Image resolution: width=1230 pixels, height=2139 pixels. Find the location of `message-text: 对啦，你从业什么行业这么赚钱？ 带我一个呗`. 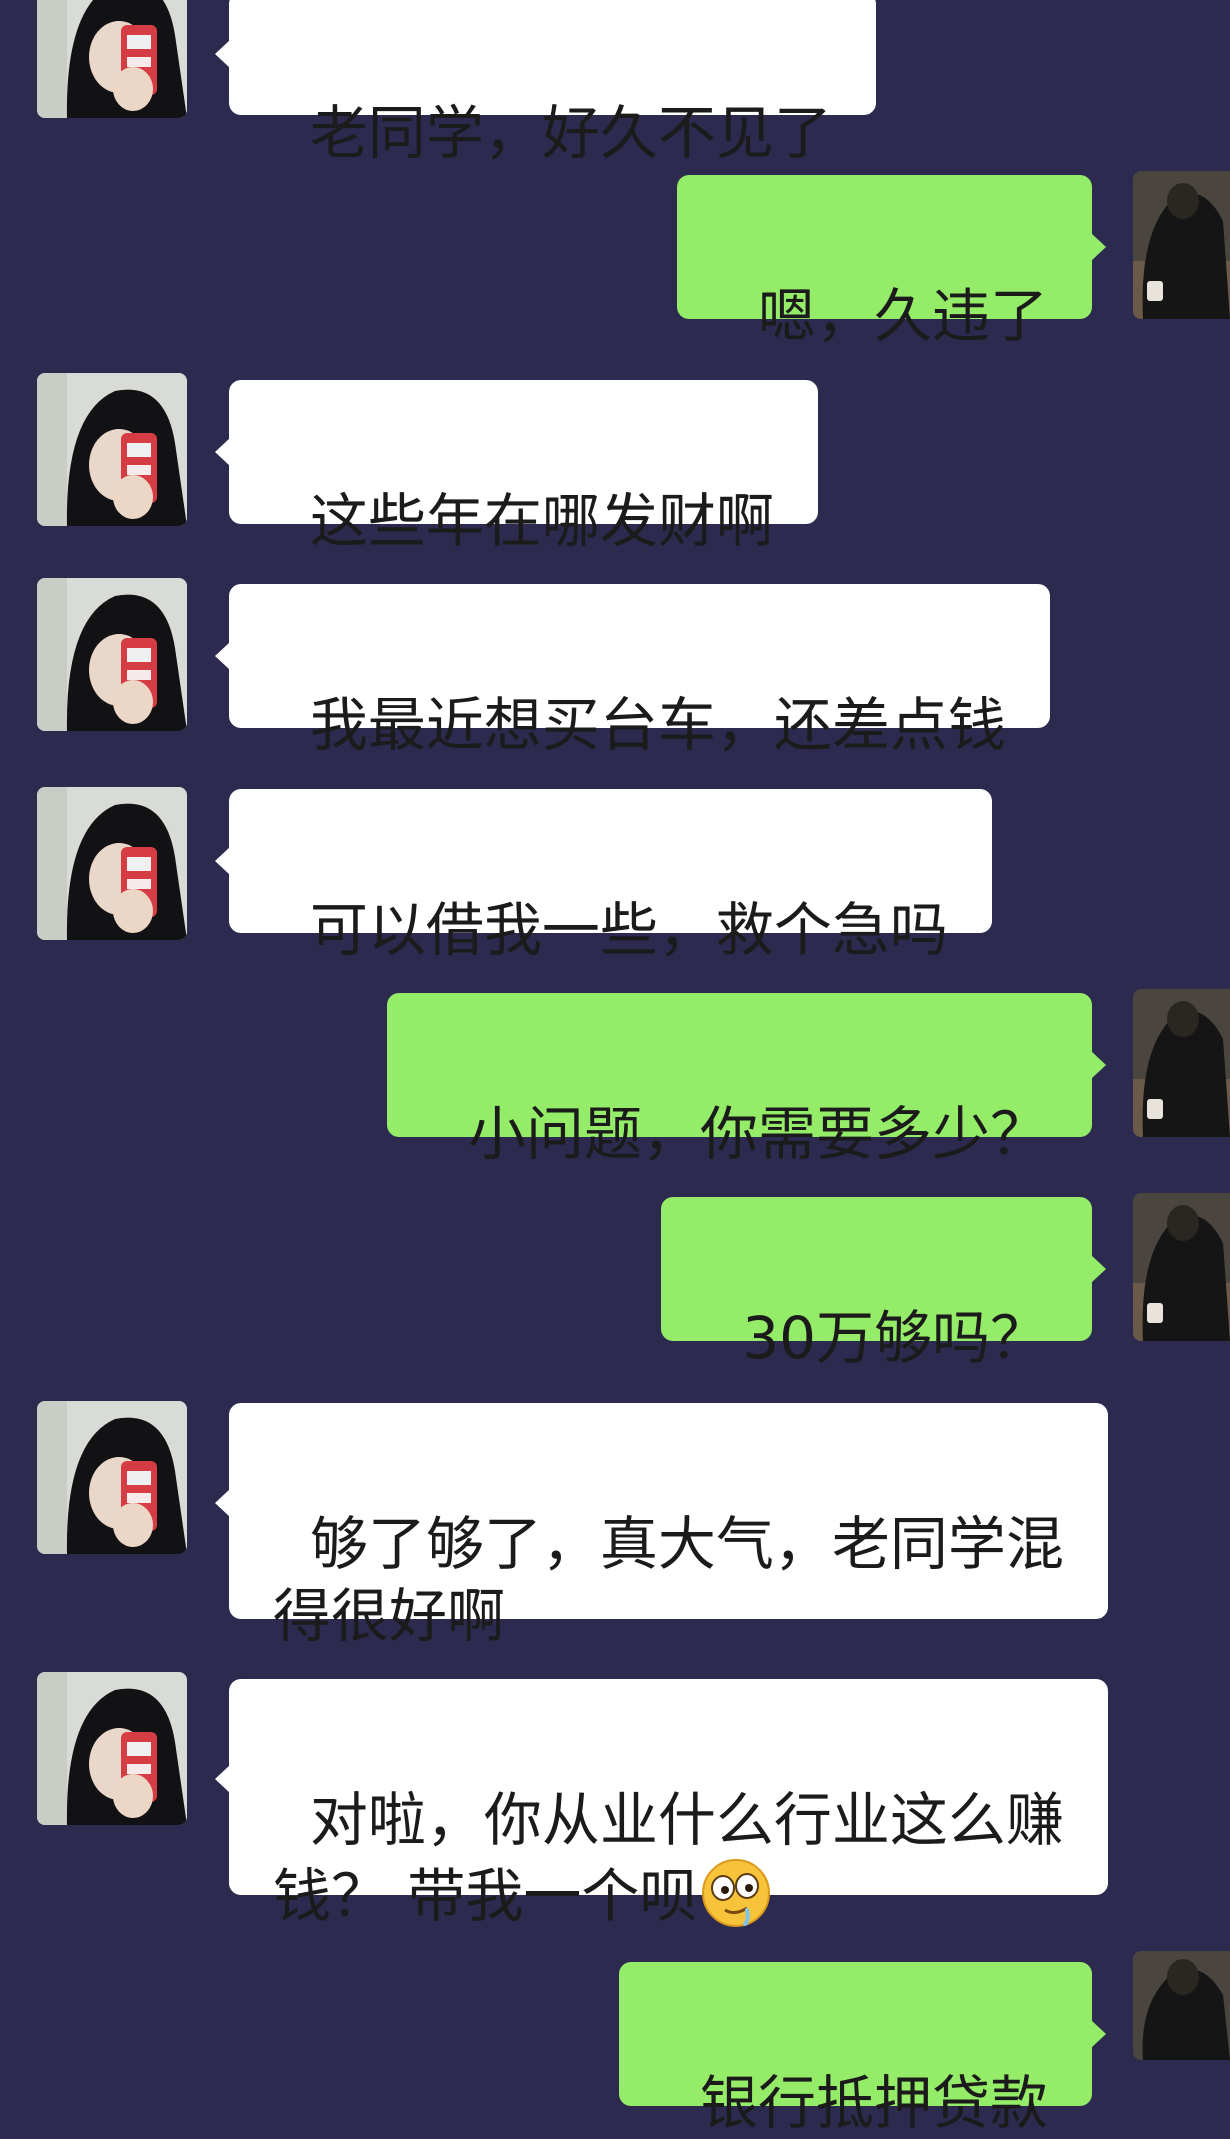

message-text: 对啦，你从业什么行业这么赚钱？ 带我一个呗 is located at coordinates (668, 1858).